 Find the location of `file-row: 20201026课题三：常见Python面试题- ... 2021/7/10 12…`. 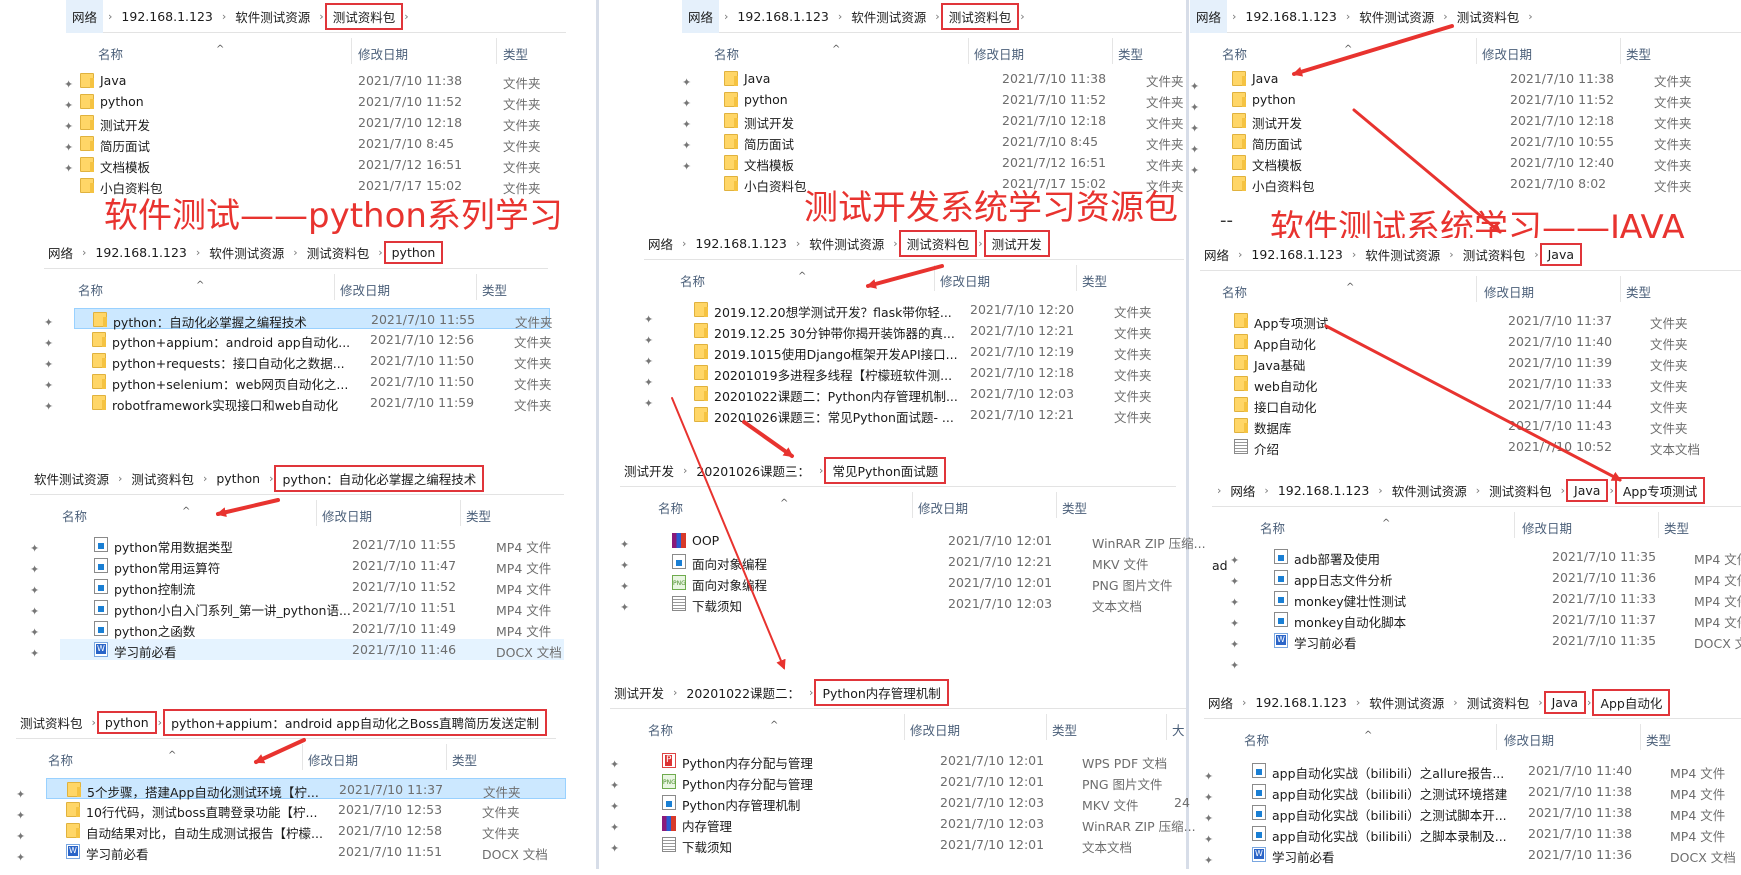

file-row: 20201026课题三：常见Python面试题- ... 2021/7/10 12… is located at coordinates (929, 414).